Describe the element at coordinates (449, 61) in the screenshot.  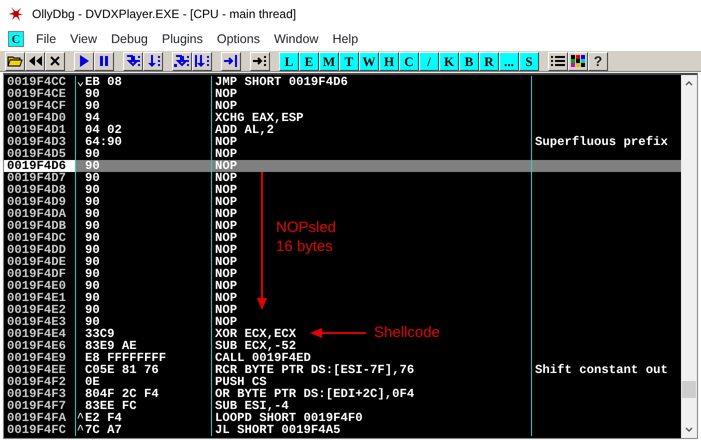
I see `panel-shortcut: K` at that location.